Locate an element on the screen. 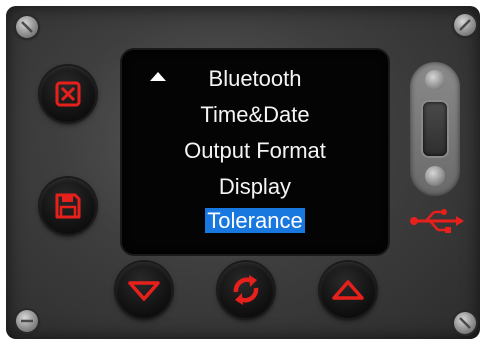  triangle-up-icon is located at coordinates (348, 290).